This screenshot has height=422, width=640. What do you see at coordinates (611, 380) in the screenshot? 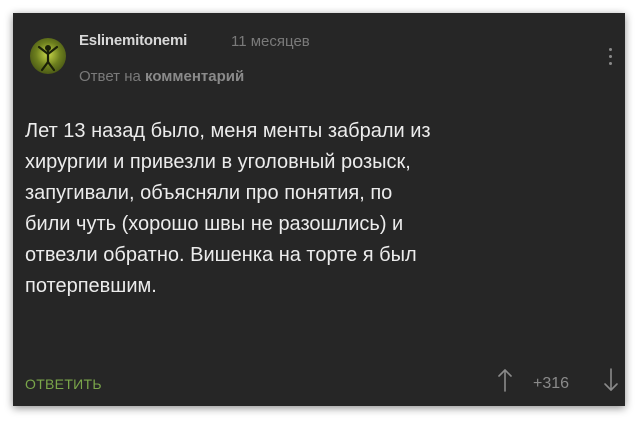
I see `arrow-down-icon` at bounding box center [611, 380].